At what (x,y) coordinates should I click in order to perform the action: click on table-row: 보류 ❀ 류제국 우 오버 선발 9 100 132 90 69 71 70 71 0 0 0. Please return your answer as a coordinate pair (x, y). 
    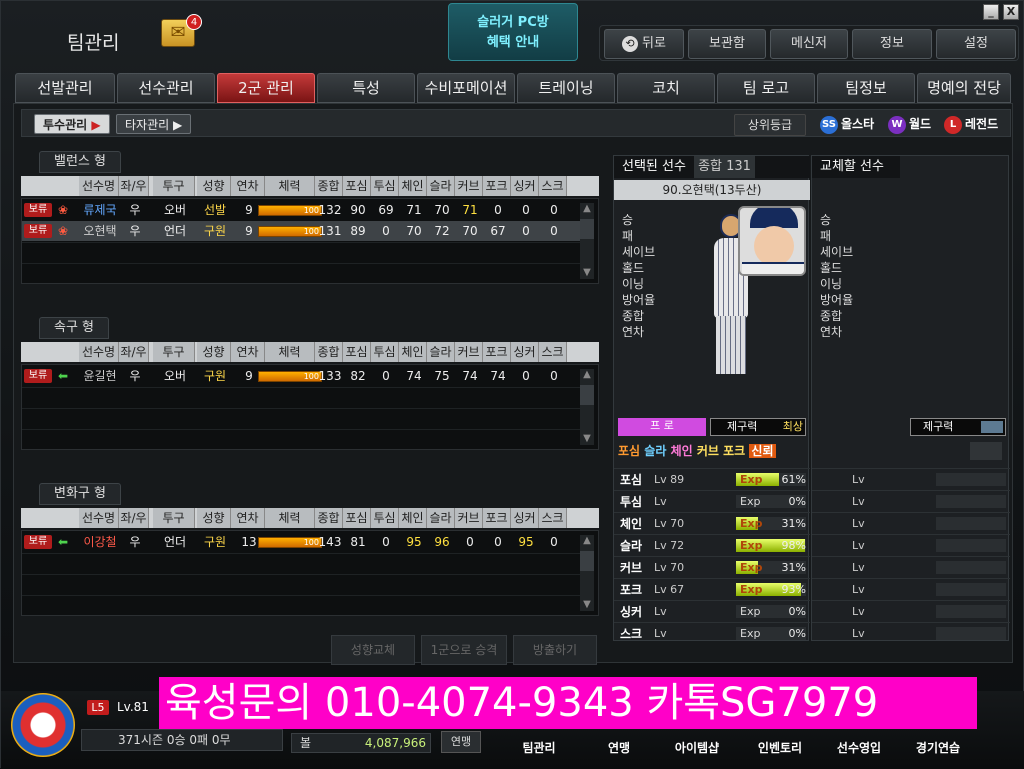
    Looking at the image, I should click on (302, 210).